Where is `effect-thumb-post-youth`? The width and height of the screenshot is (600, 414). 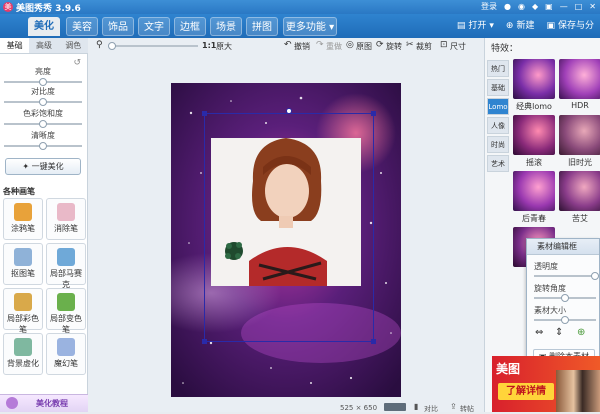
effect-thumb-post-youth is located at coordinates (534, 191).